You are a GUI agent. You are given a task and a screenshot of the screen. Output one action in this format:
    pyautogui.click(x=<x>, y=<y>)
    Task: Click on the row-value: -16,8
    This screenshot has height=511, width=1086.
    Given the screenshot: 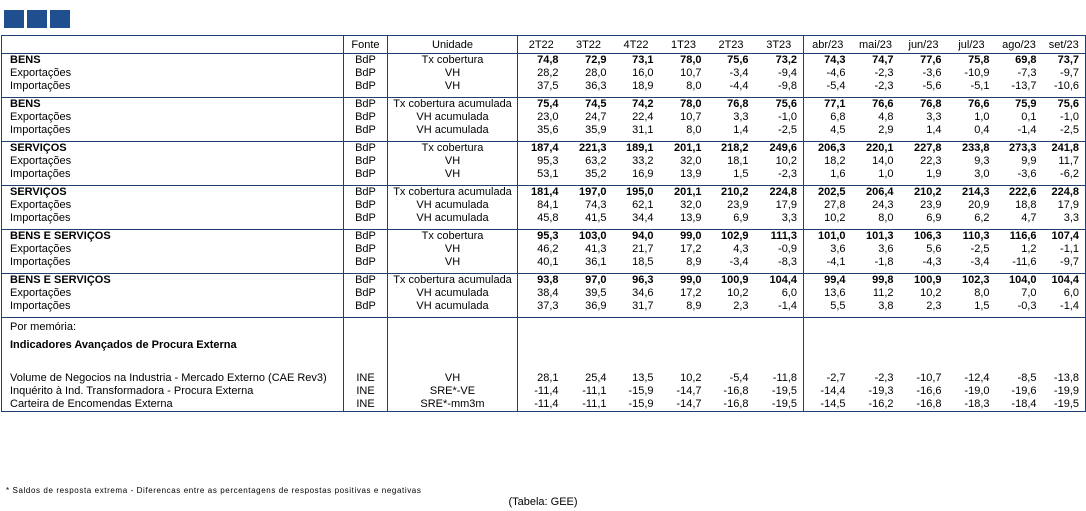 What is the action you would take?
    pyautogui.click(x=736, y=391)
    